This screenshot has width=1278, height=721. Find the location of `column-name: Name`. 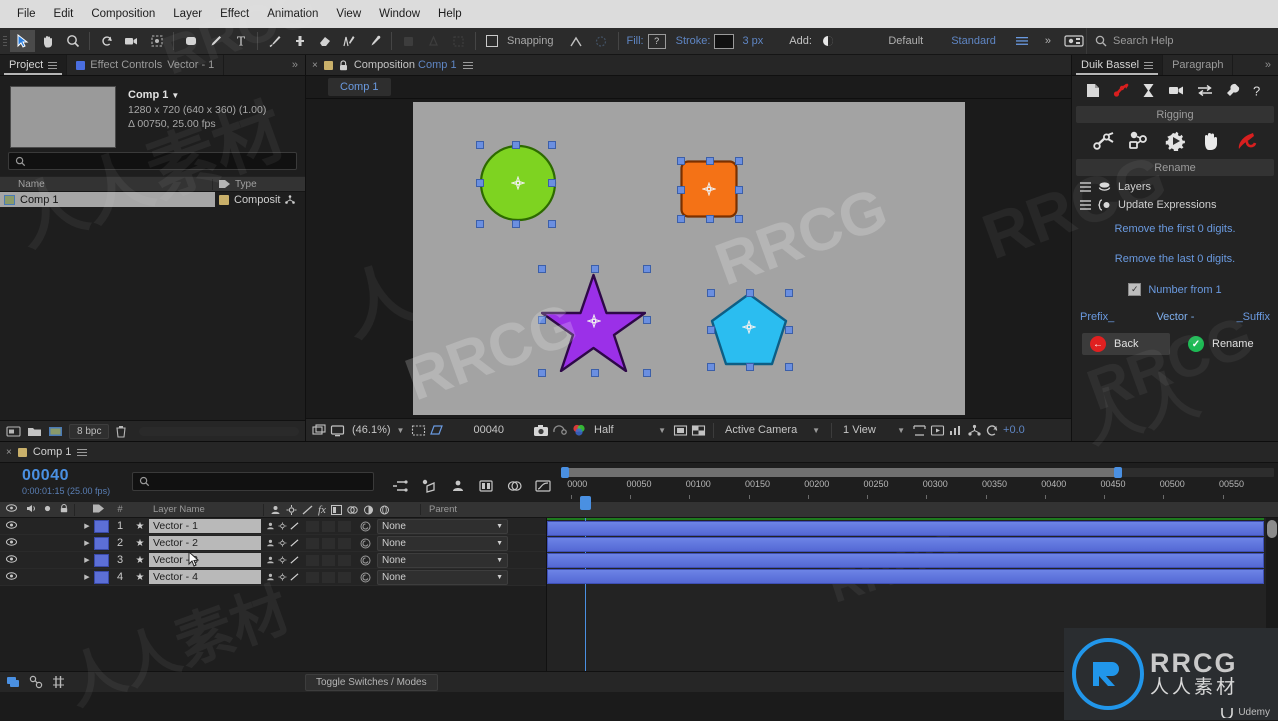

column-name: Name is located at coordinates (106, 184).